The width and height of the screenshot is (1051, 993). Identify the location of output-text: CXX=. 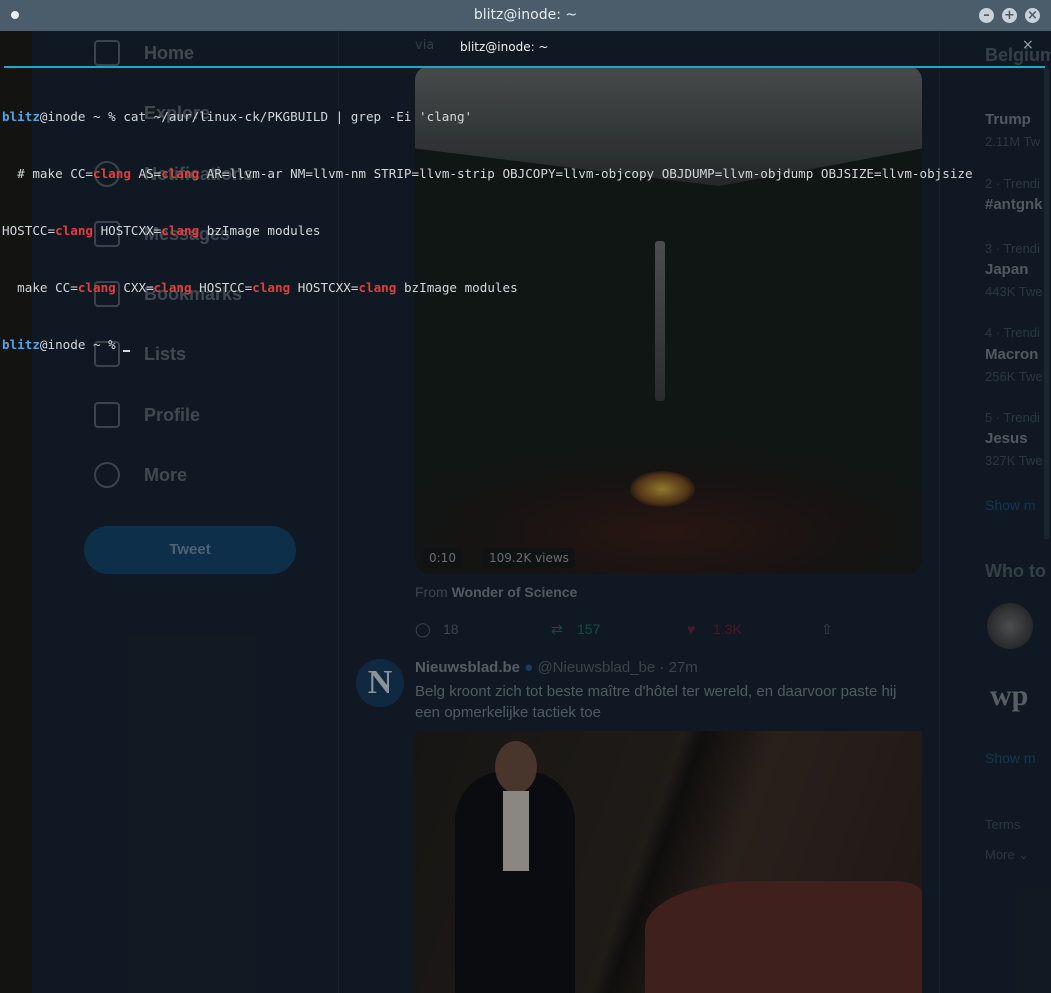
(134, 287).